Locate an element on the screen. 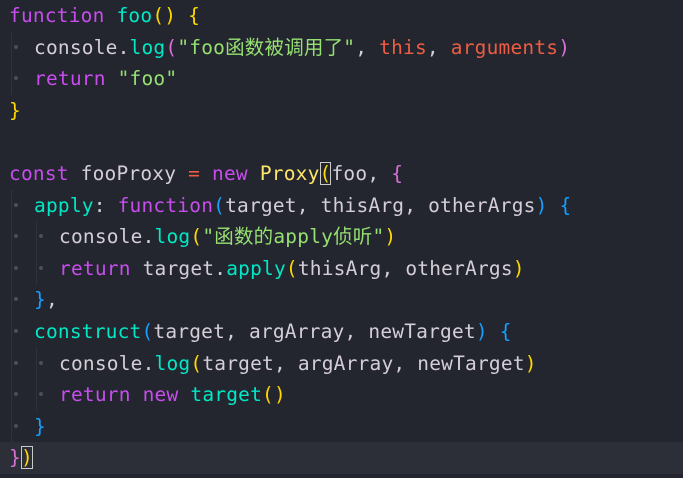  code-token: construct is located at coordinates (88, 331).